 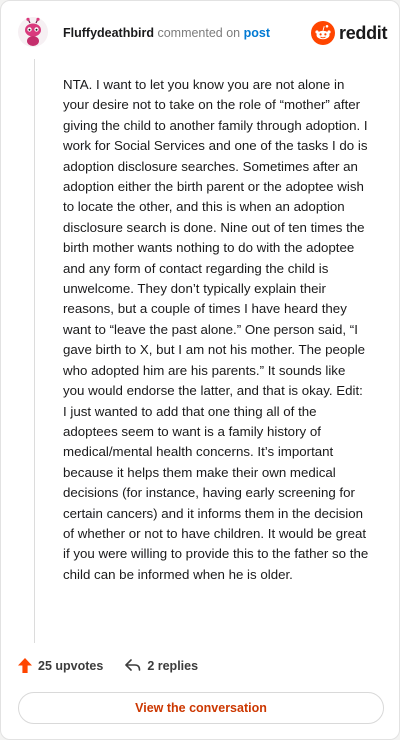 I want to click on upvote-button: 25 upvotes, so click(x=60, y=665).